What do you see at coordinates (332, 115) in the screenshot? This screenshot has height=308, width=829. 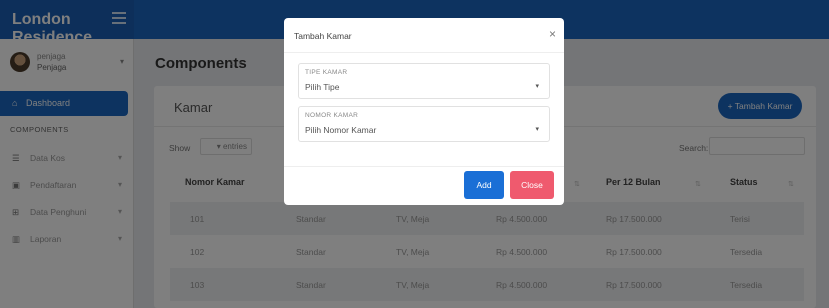 I see `field-label: NOMOR KAMAR` at bounding box center [332, 115].